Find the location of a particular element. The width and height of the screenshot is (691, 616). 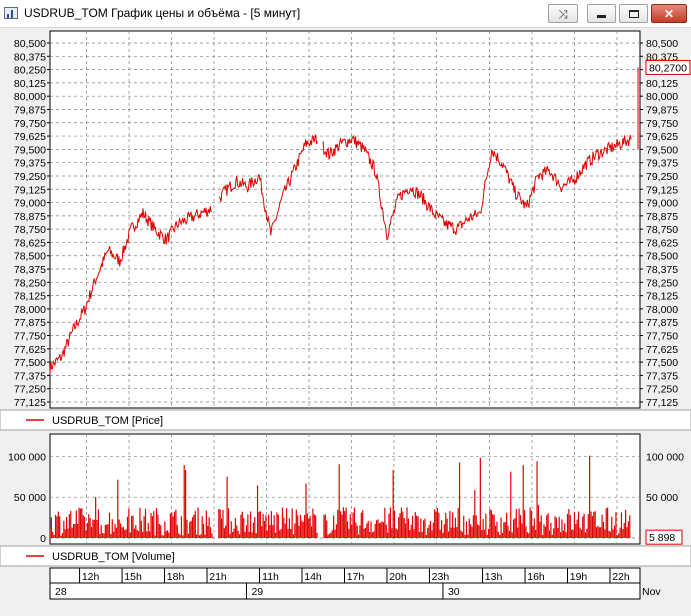

hour-label: 11h is located at coordinates (270, 577).